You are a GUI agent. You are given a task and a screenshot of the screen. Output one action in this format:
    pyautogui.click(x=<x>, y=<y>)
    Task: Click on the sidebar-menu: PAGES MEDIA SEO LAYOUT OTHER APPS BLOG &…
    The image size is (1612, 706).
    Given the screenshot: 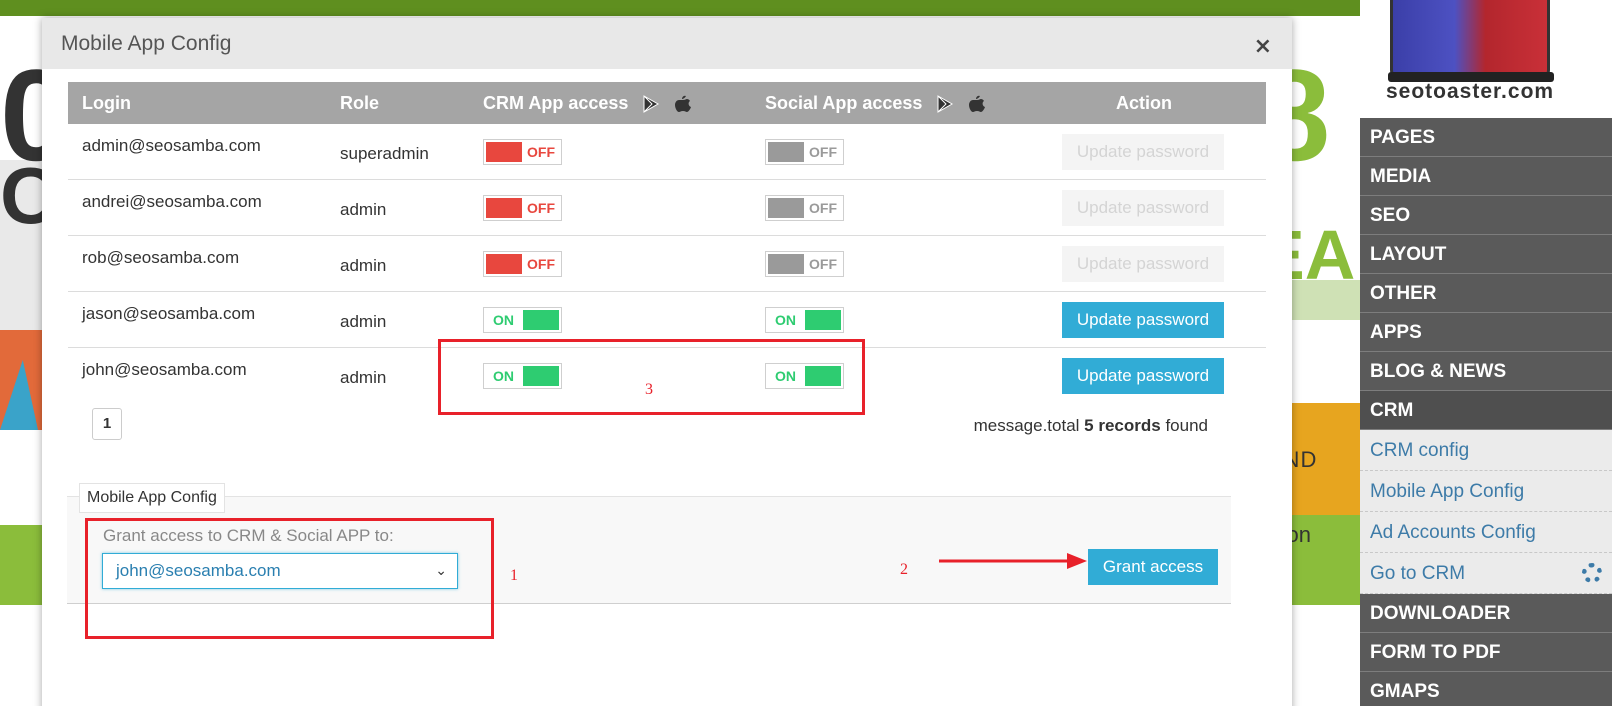 What is the action you would take?
    pyautogui.click(x=1486, y=412)
    